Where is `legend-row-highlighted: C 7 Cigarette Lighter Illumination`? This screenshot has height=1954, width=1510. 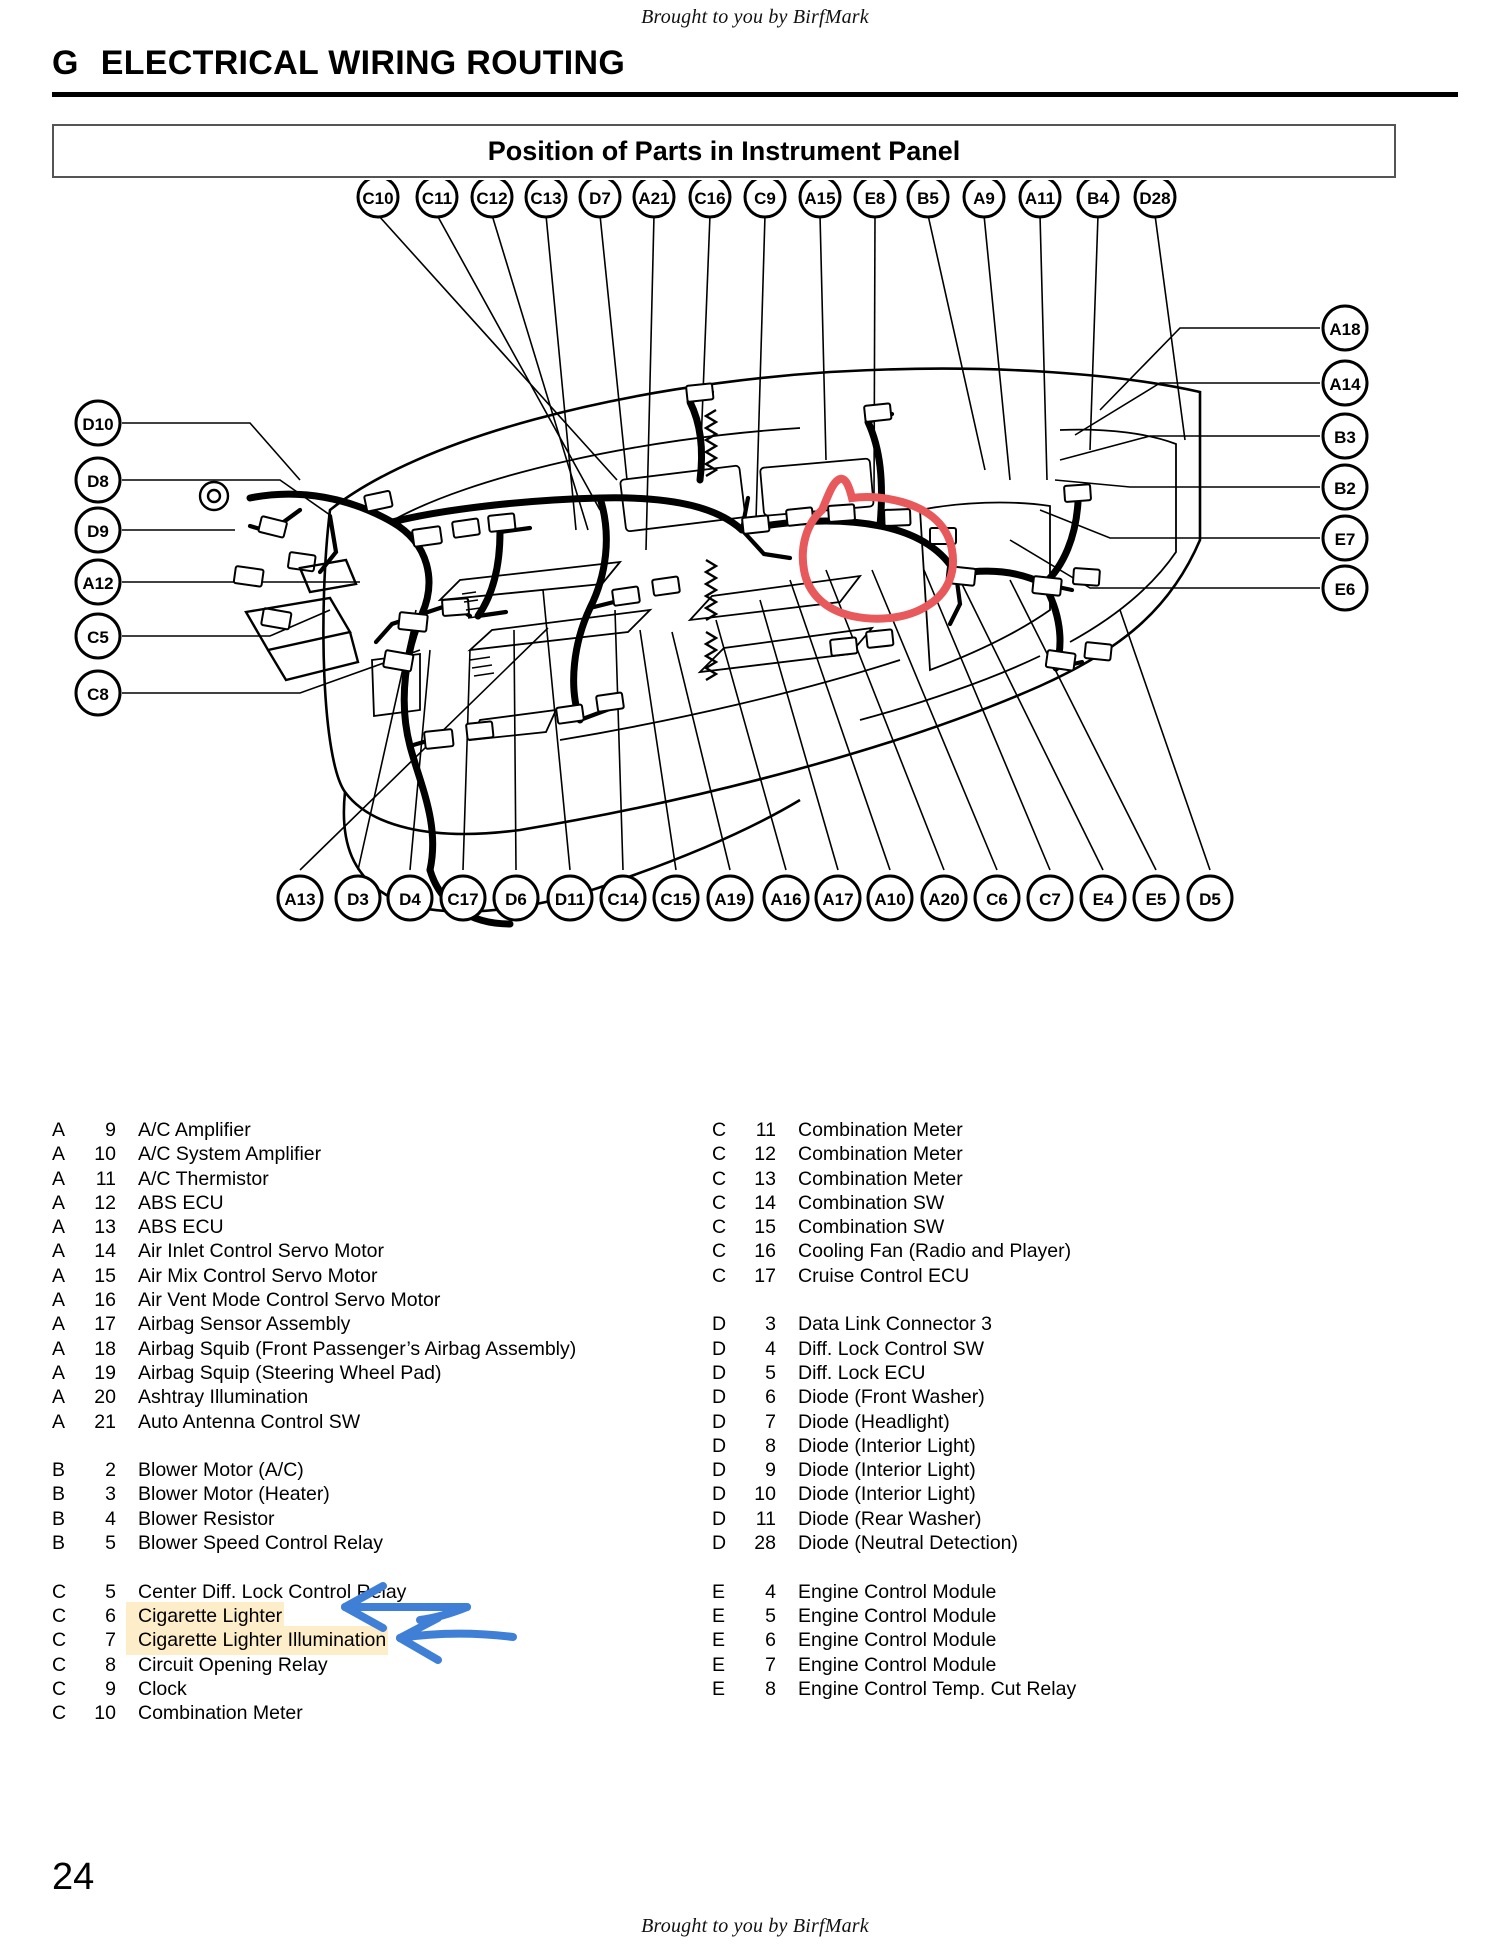
legend-row-highlighted: C 7 Cigarette Lighter Illumination is located at coordinates (382, 1640).